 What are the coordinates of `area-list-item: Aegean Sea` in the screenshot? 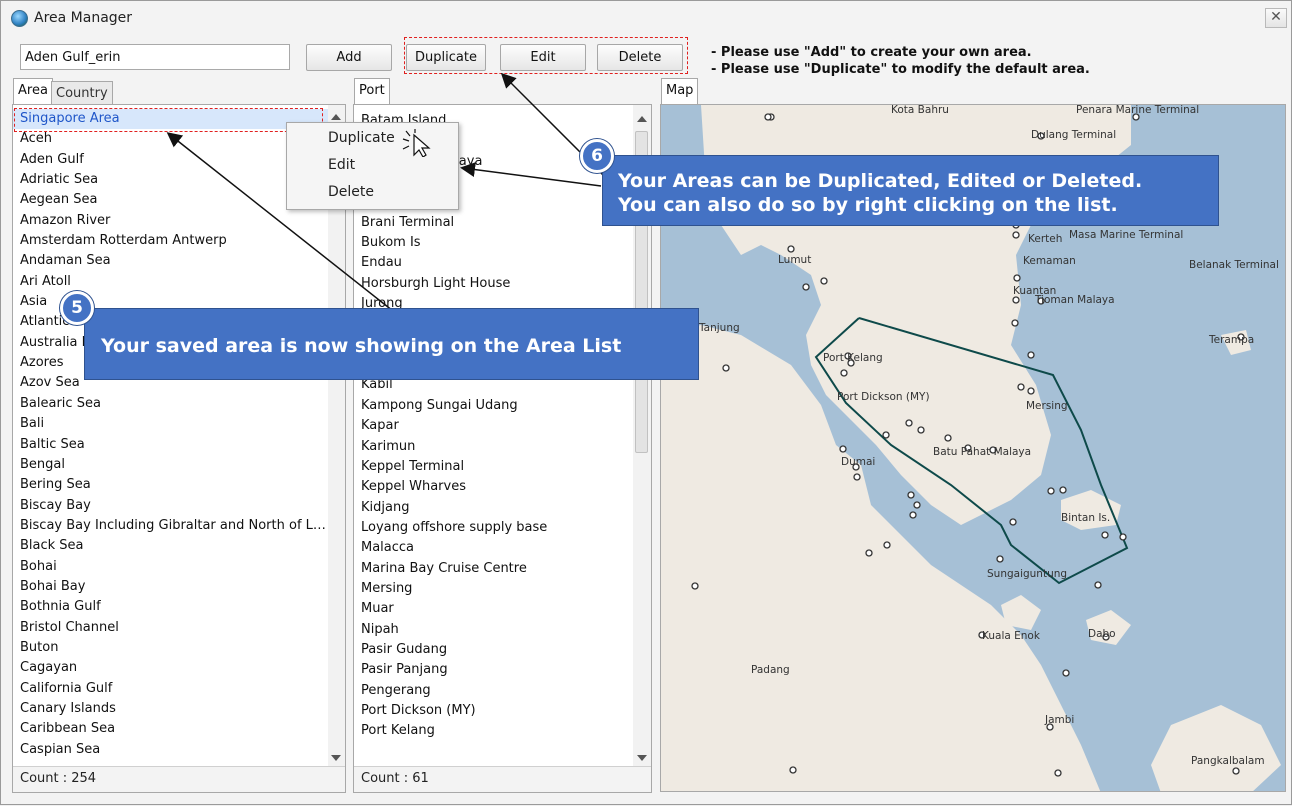 It's located at (170, 200).